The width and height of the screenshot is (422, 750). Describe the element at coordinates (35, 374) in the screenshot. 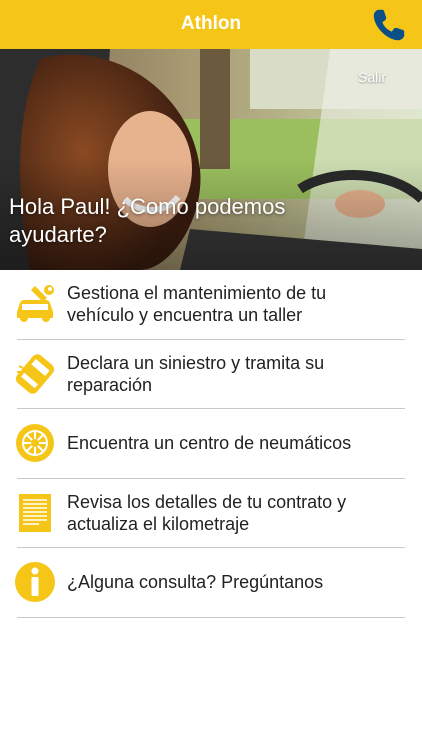

I see `crashed-car-icon` at that location.